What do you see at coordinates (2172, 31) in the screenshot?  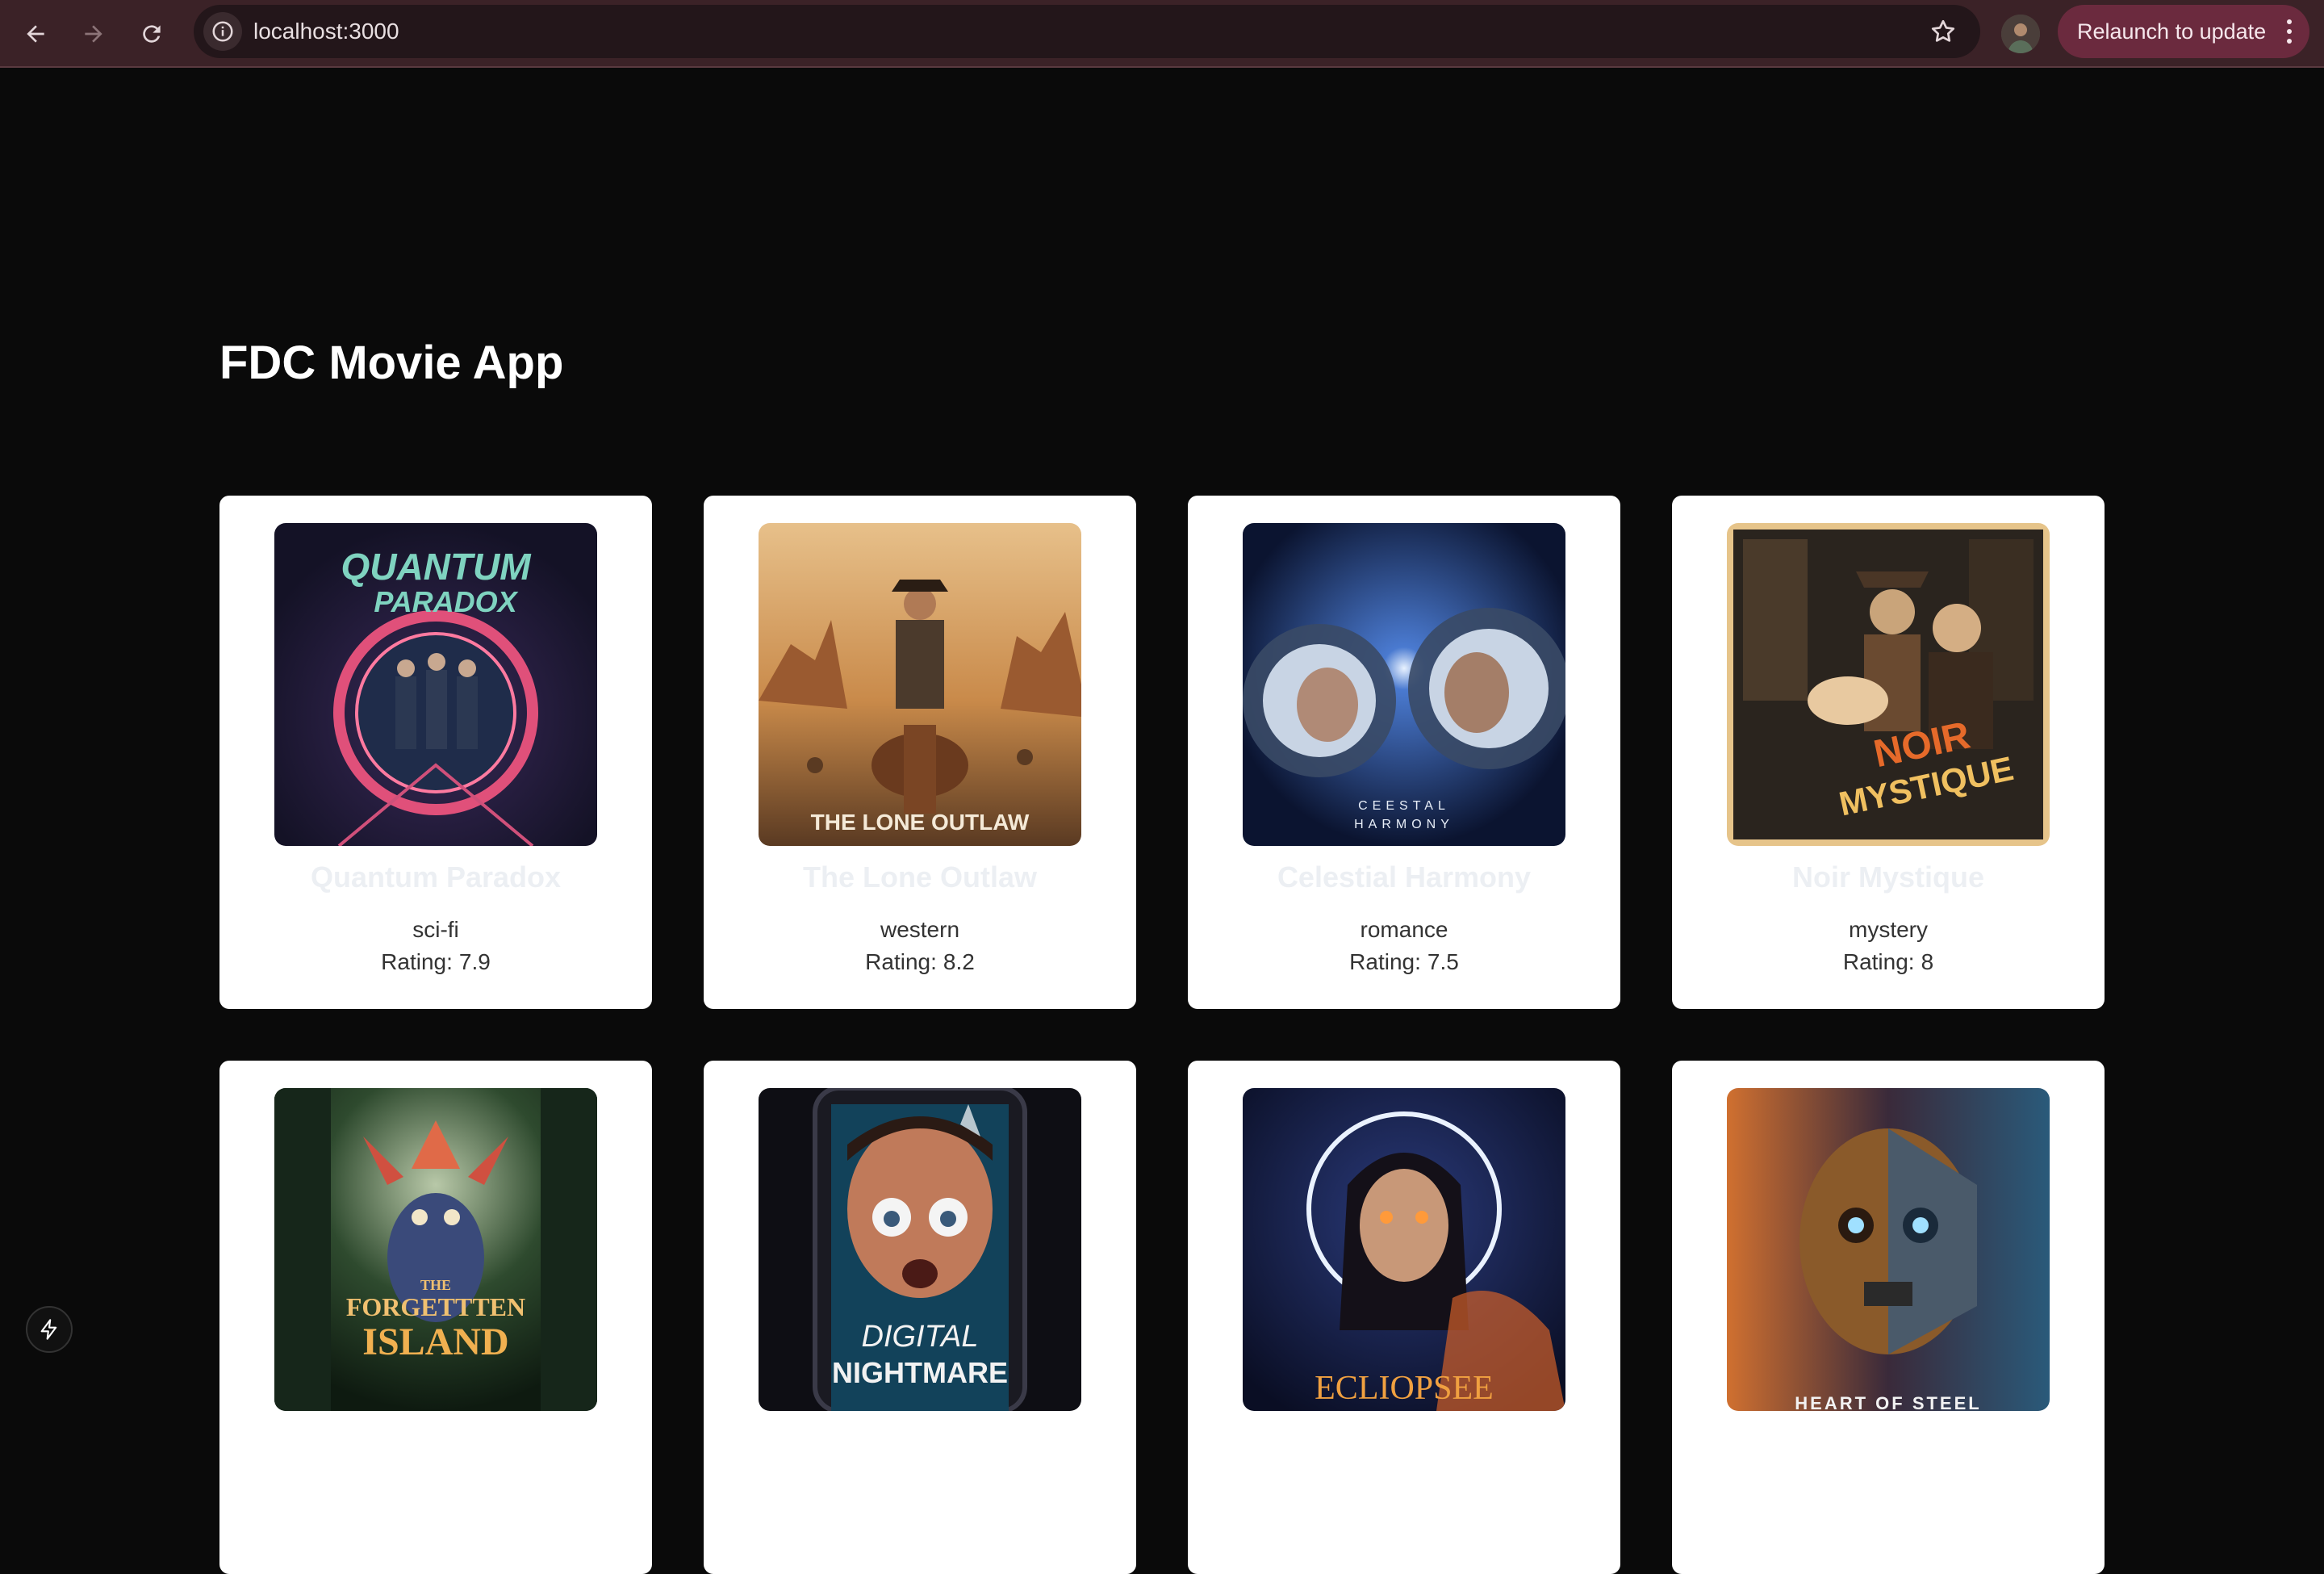 I see `relaunch-label: Relaunch to update` at bounding box center [2172, 31].